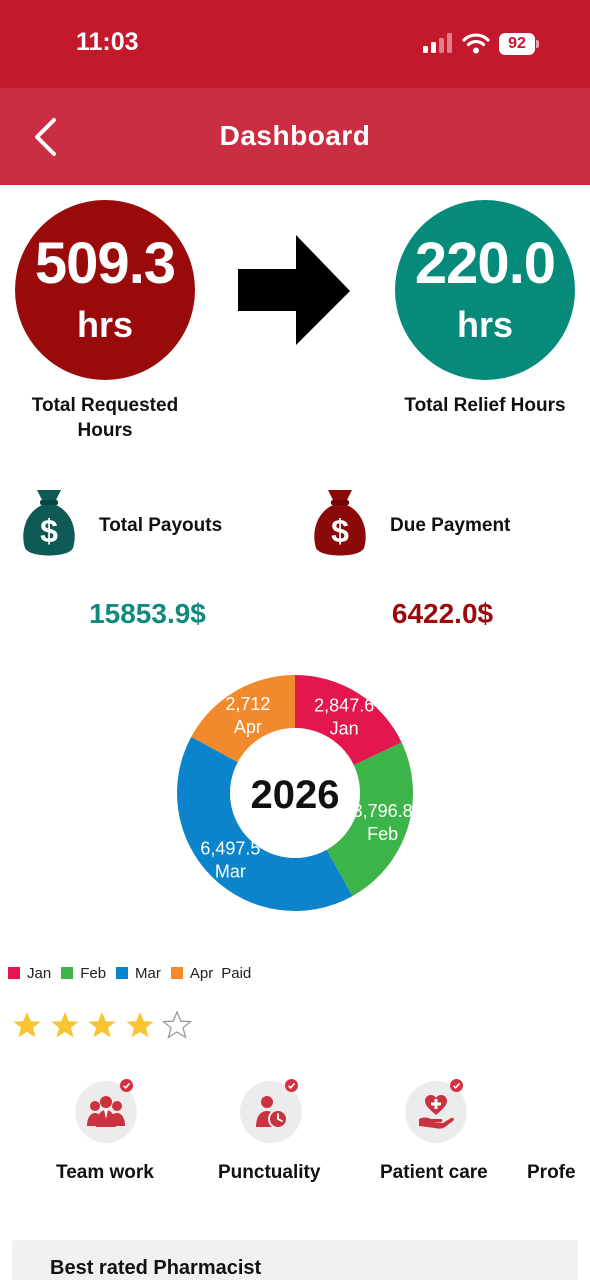  Describe the element at coordinates (269, 1172) in the screenshot. I see `skill-label-punctuality: Punctuality` at that location.